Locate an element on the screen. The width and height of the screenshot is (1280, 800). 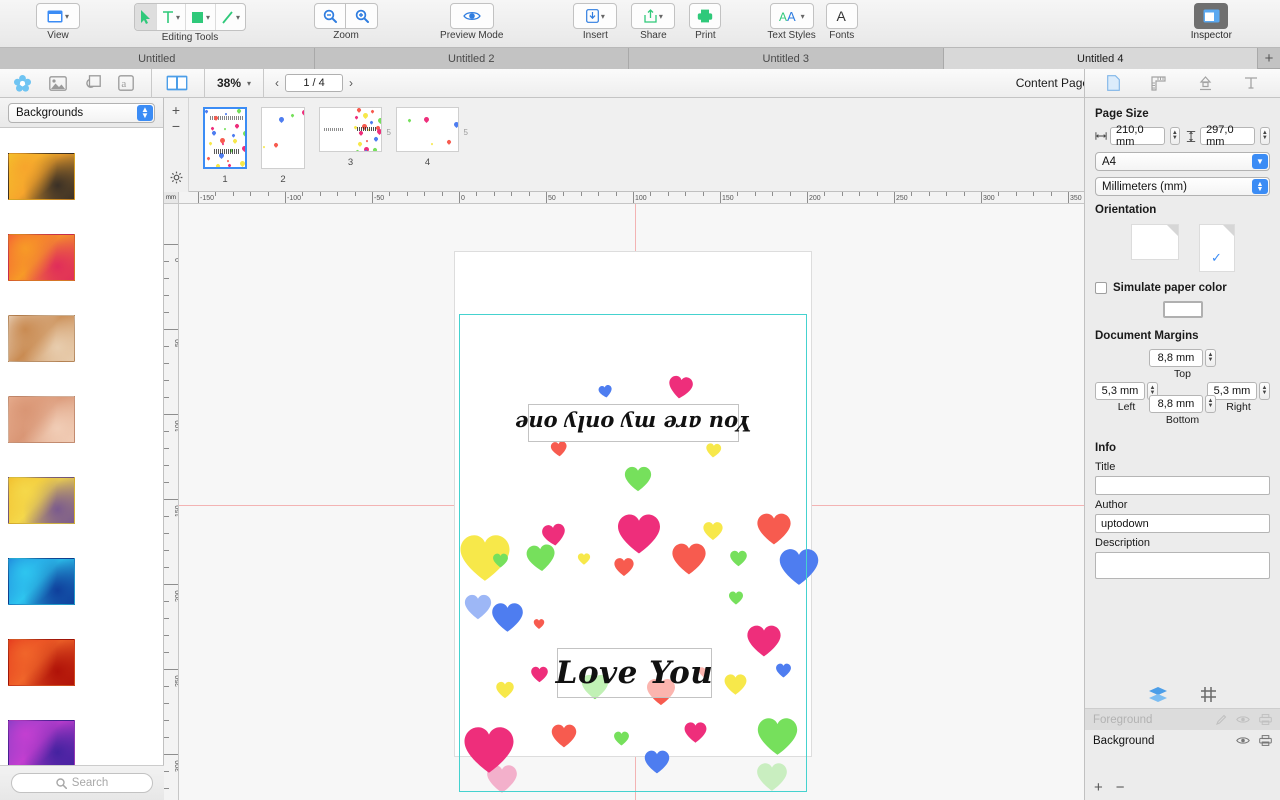
ruler-unit-corner: mm is located at coordinates (171, 198).